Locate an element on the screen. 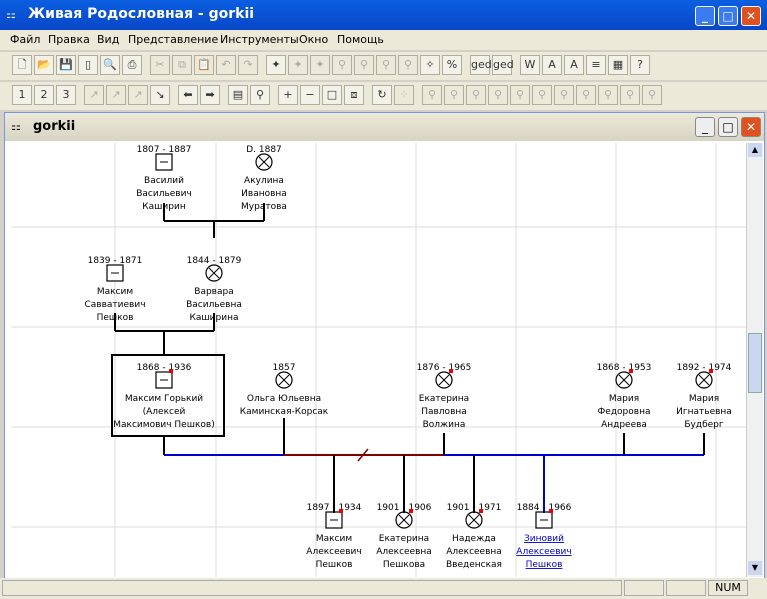 The image size is (767, 599). save-icon: 💾 is located at coordinates (66, 65).